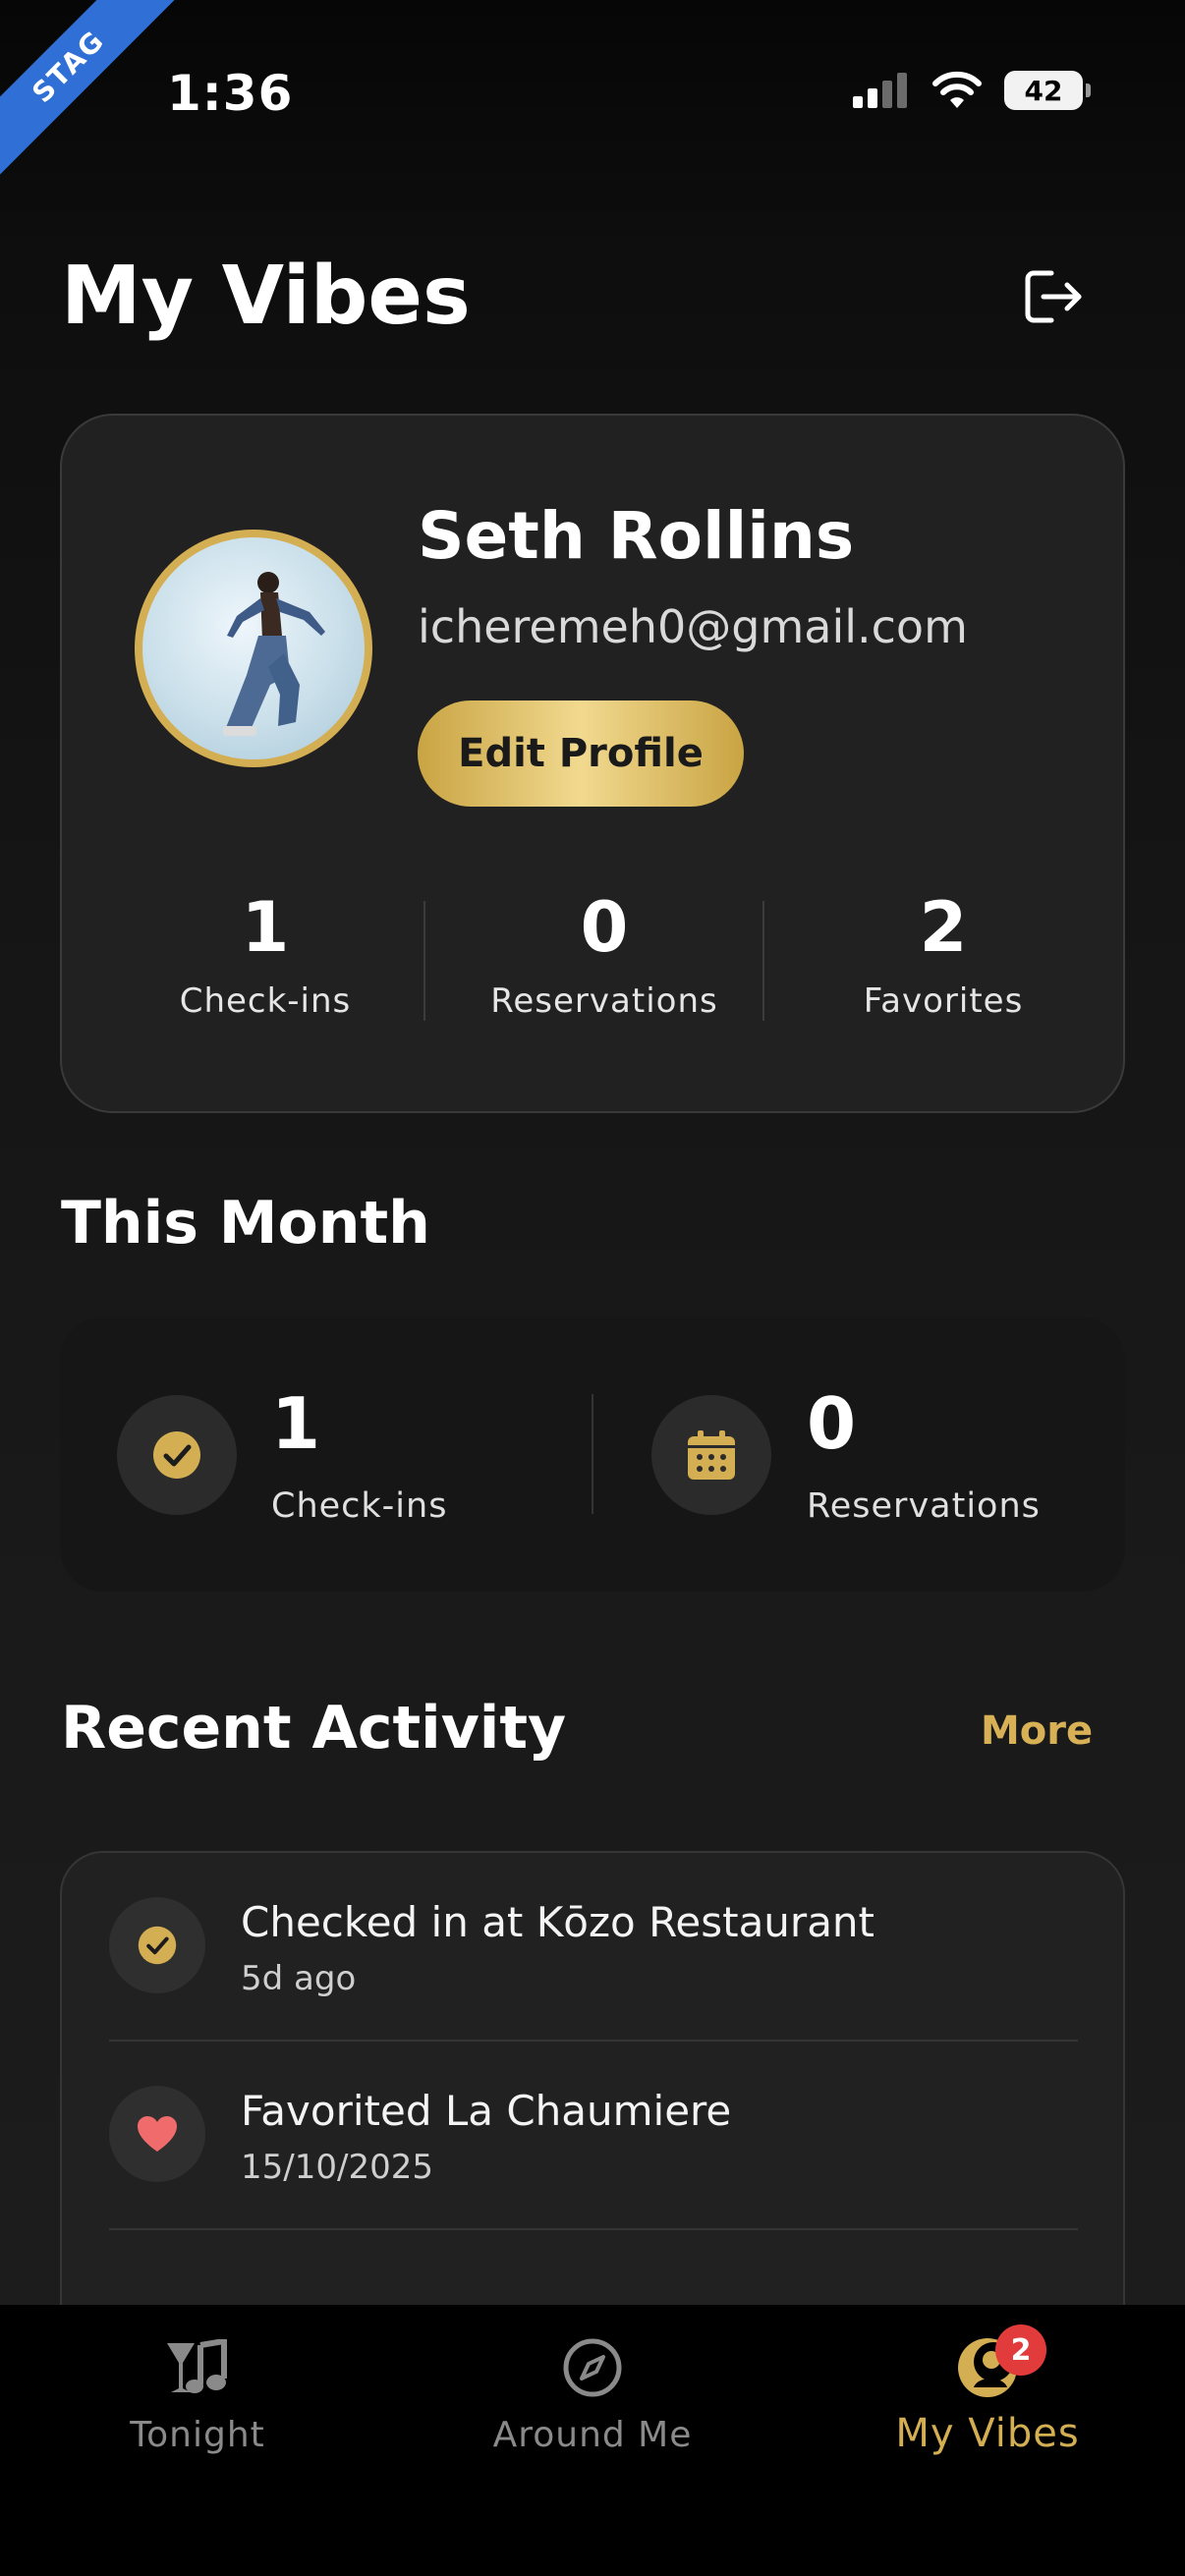 The image size is (1185, 2576). I want to click on month-calendar-icon-wrap, so click(711, 1455).